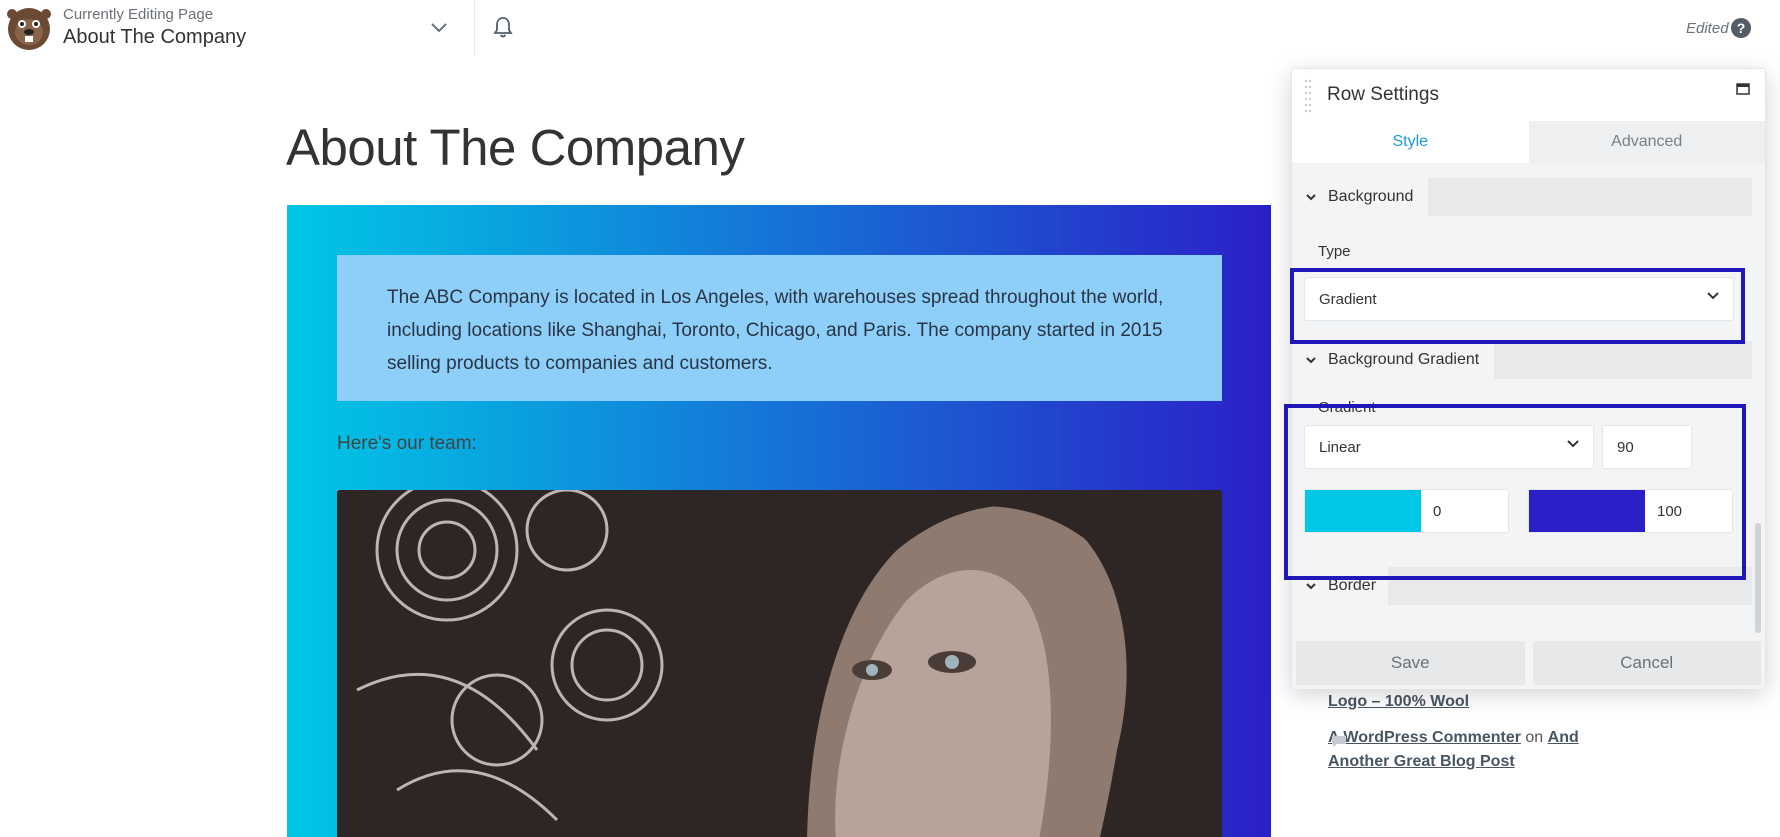  I want to click on highlight-gradient-fields, so click(1515, 492).